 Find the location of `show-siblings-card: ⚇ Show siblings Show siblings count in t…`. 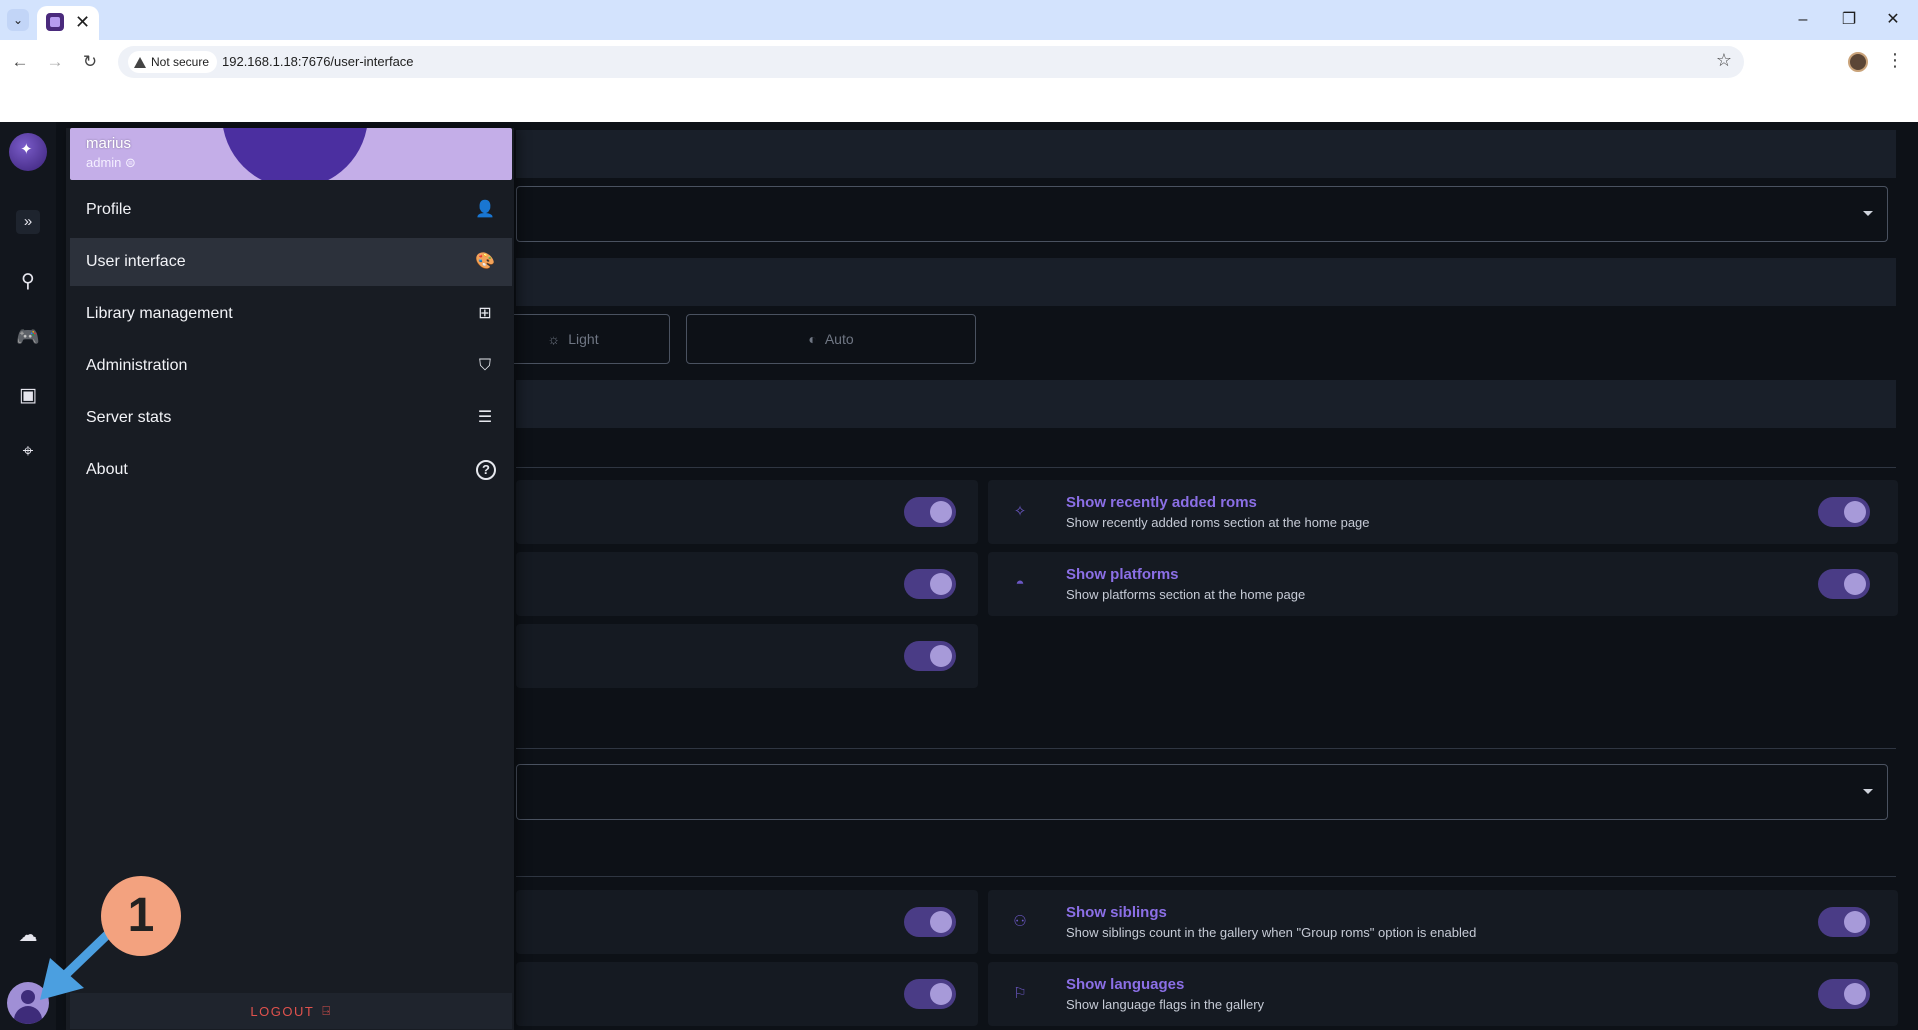

show-siblings-card: ⚇ Show siblings Show siblings count in t… is located at coordinates (1443, 922).